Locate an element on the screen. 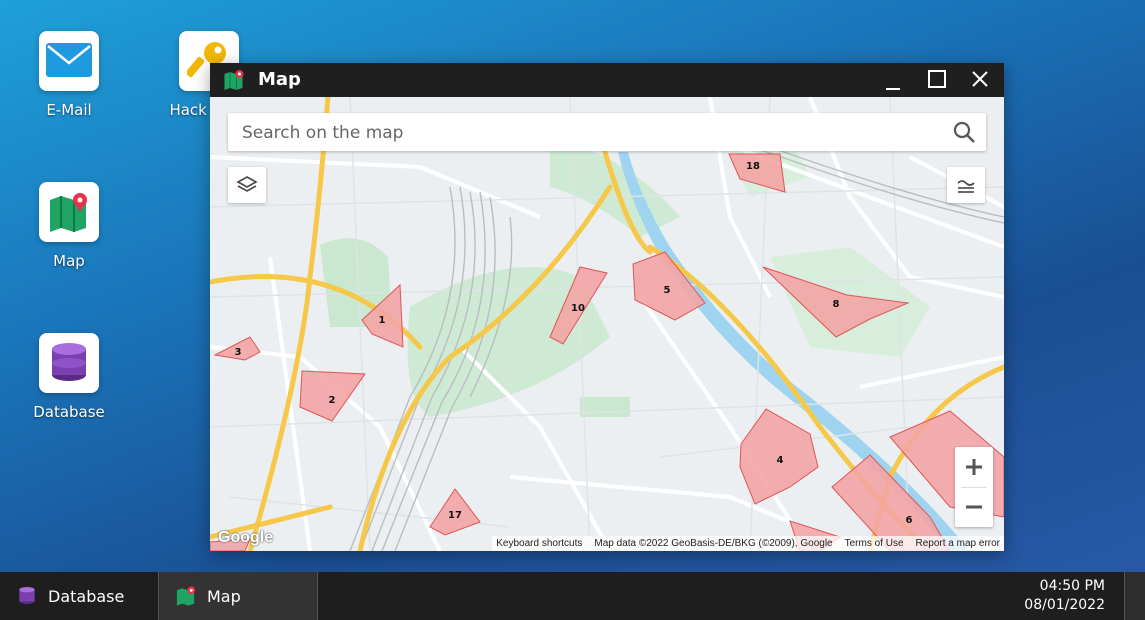 Image resolution: width=1145 pixels, height=620 pixels. plus-icon is located at coordinates (974, 467).